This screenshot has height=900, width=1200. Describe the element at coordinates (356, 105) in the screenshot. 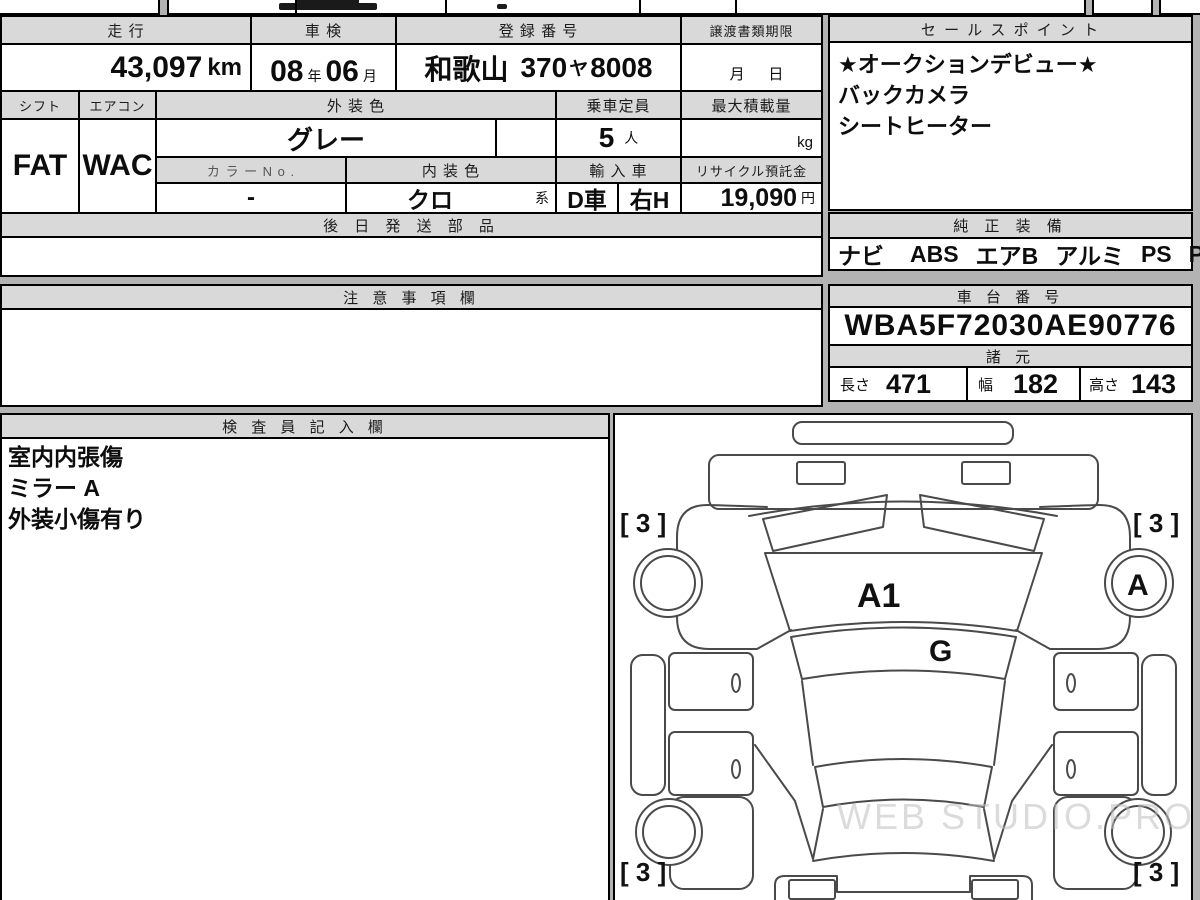

I see `exterior-color-header: 外 装 色` at that location.